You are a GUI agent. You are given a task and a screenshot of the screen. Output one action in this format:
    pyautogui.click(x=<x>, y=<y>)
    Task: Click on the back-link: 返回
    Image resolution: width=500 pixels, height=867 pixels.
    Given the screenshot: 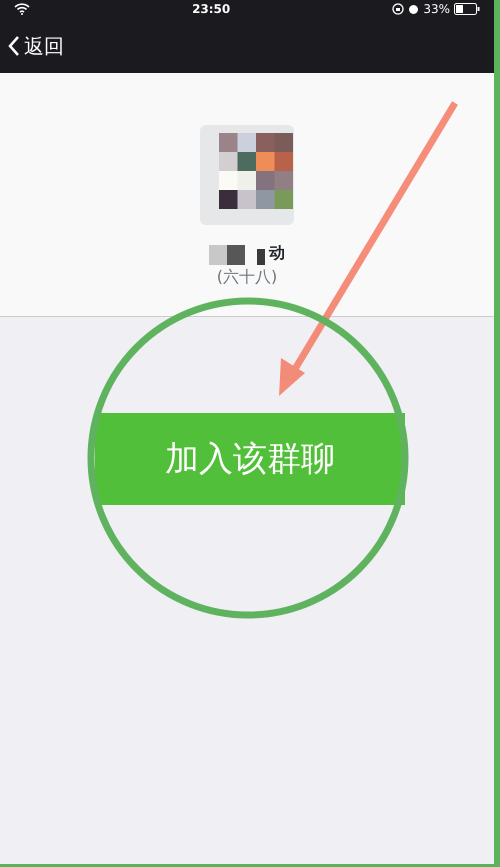 What is the action you would take?
    pyautogui.click(x=36, y=45)
    